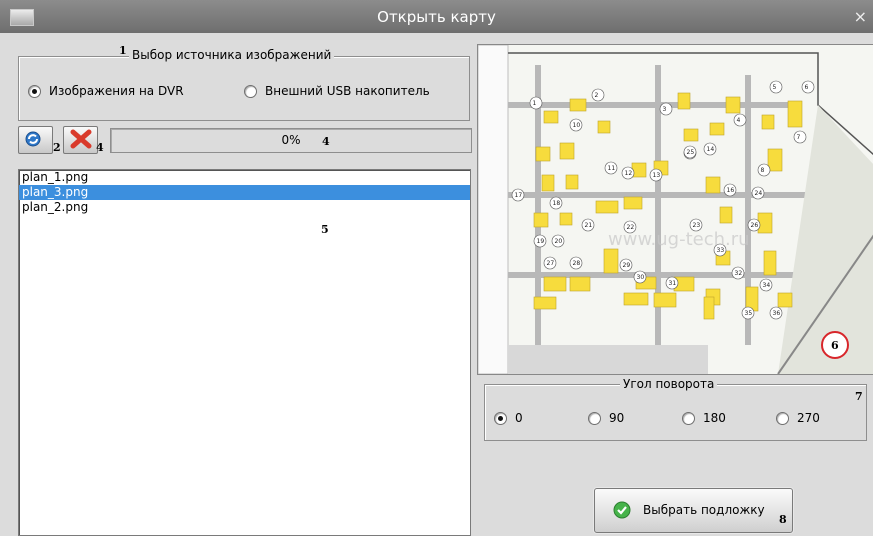 This screenshot has width=873, height=536. I want to click on radio-rotate-180-button, so click(688, 418).